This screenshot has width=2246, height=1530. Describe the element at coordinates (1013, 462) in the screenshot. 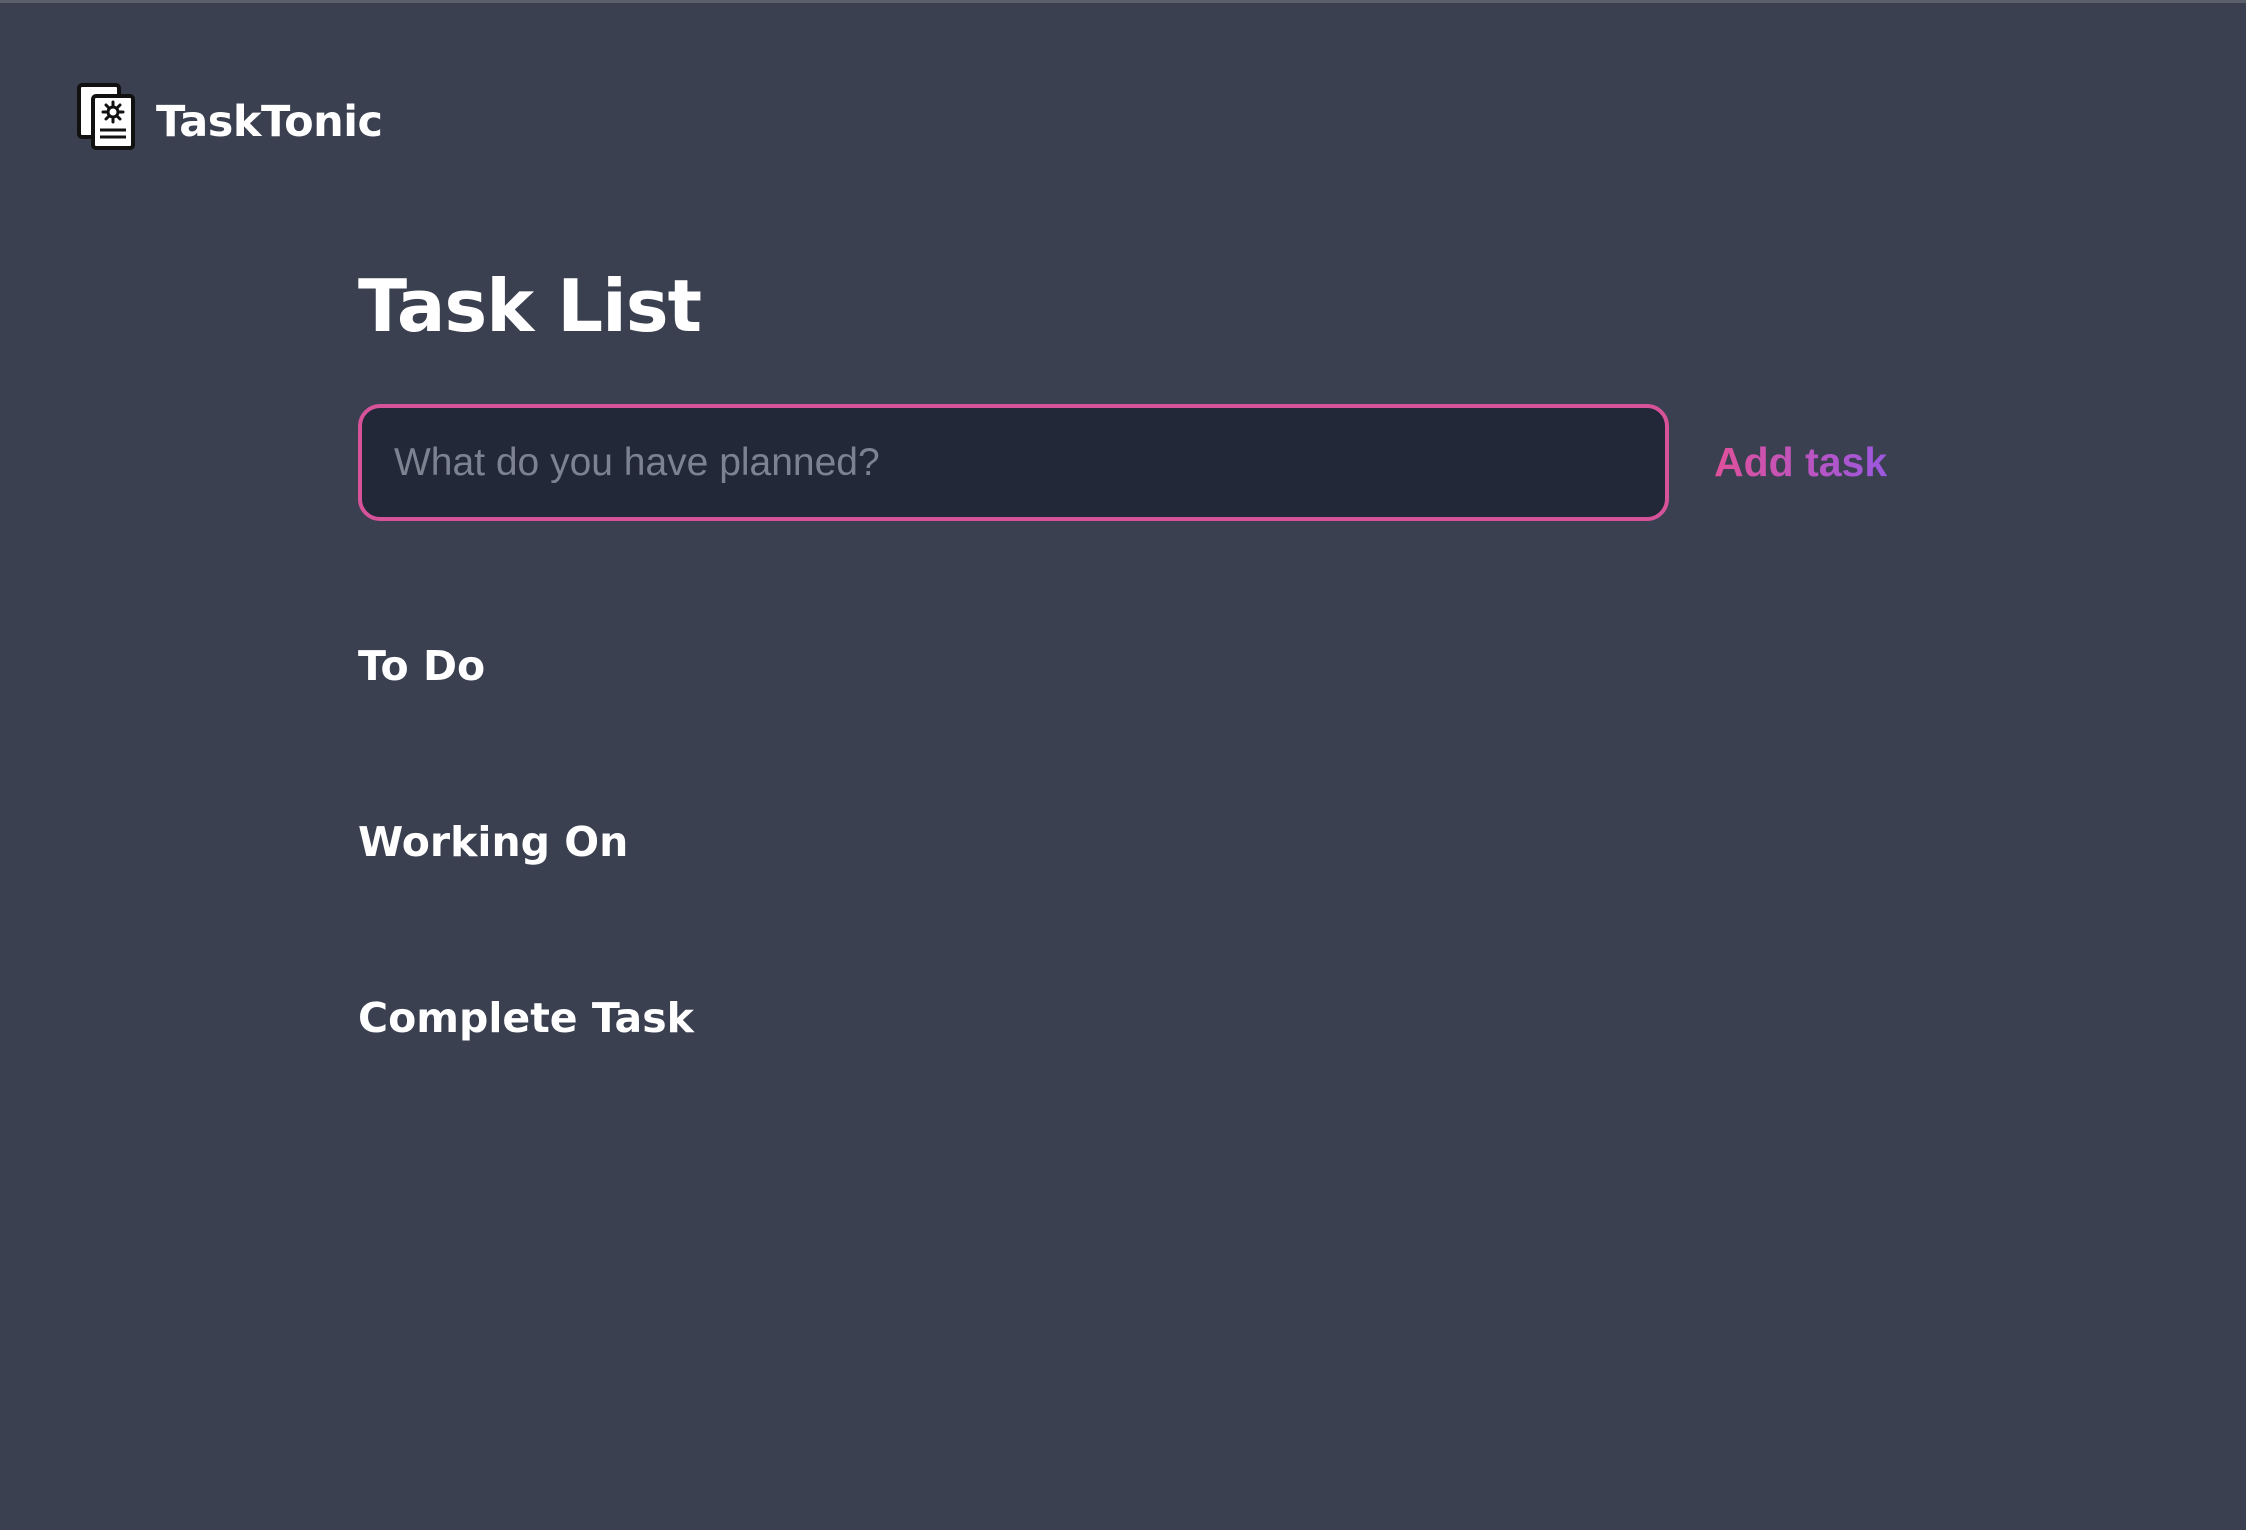

I see `task-input` at that location.